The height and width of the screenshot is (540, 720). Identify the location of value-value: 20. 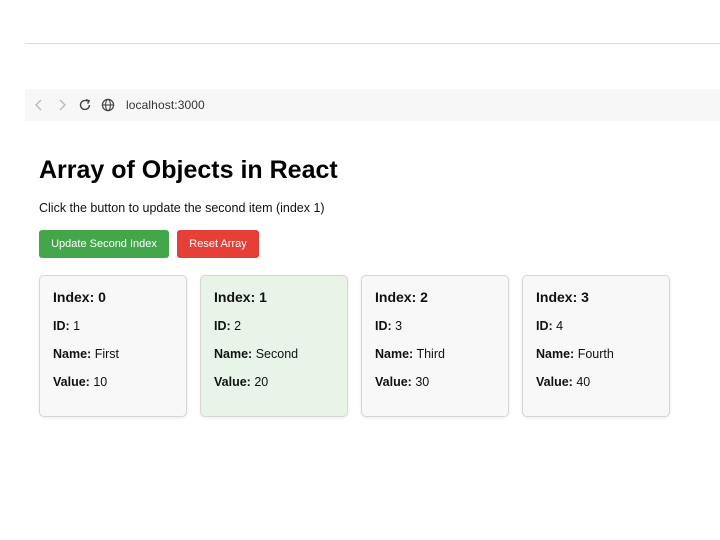
(261, 382).